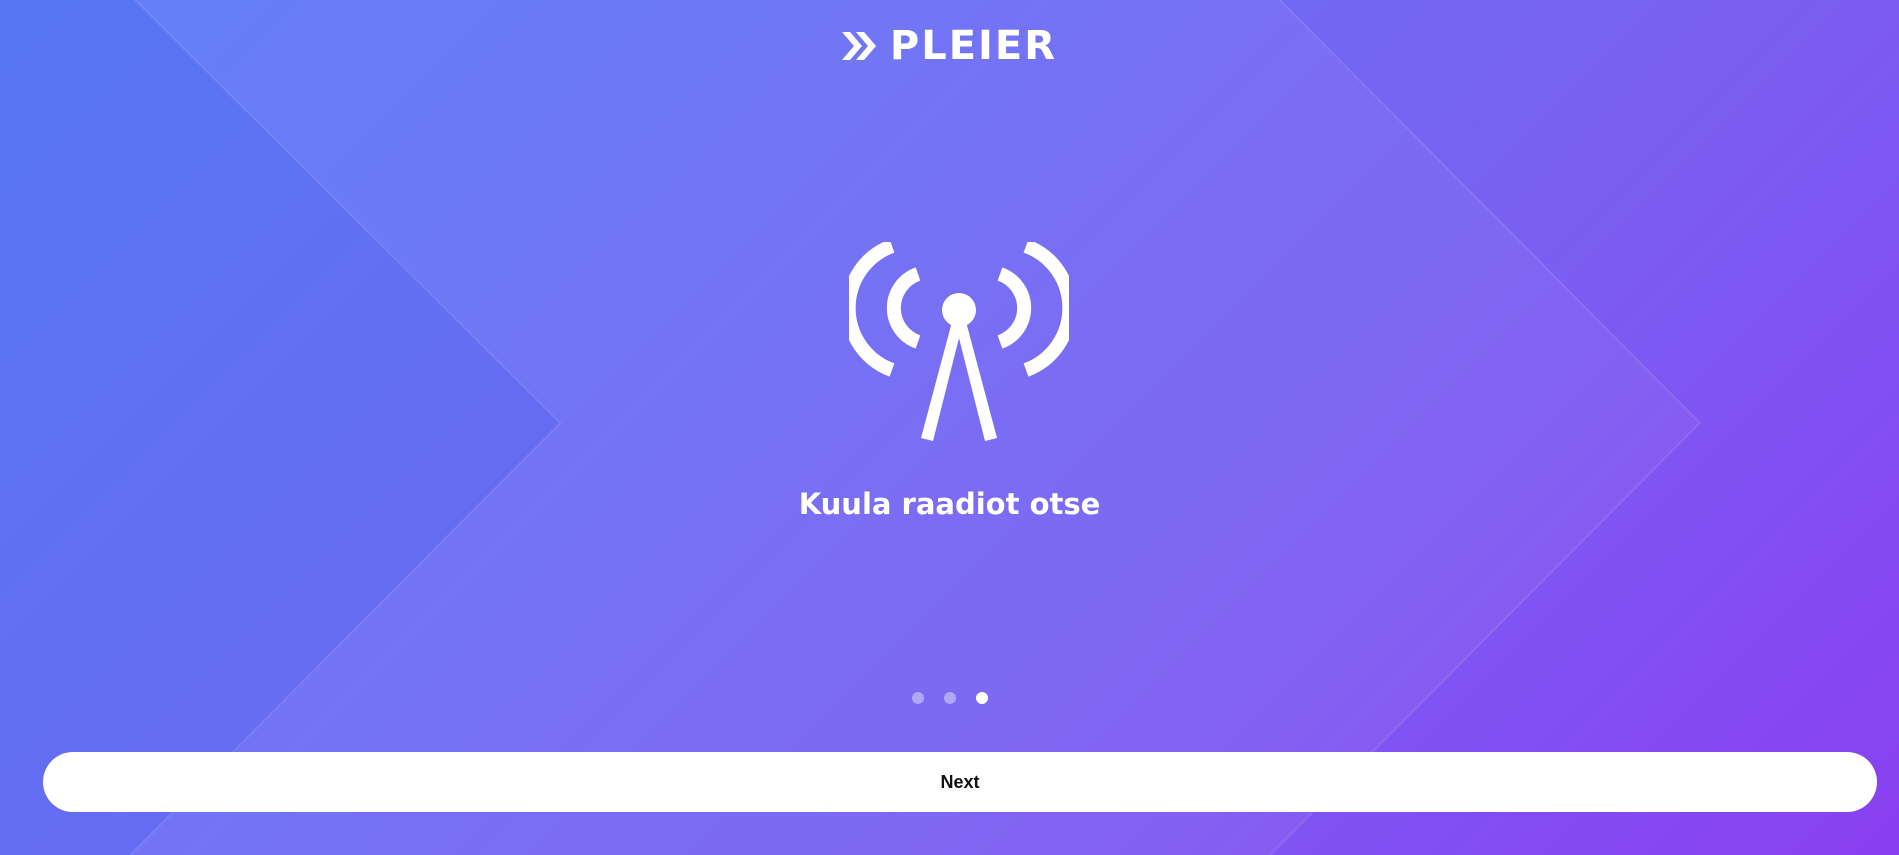 This screenshot has width=1899, height=855. Describe the element at coordinates (973, 46) in the screenshot. I see `brand-name: PLEIER` at that location.